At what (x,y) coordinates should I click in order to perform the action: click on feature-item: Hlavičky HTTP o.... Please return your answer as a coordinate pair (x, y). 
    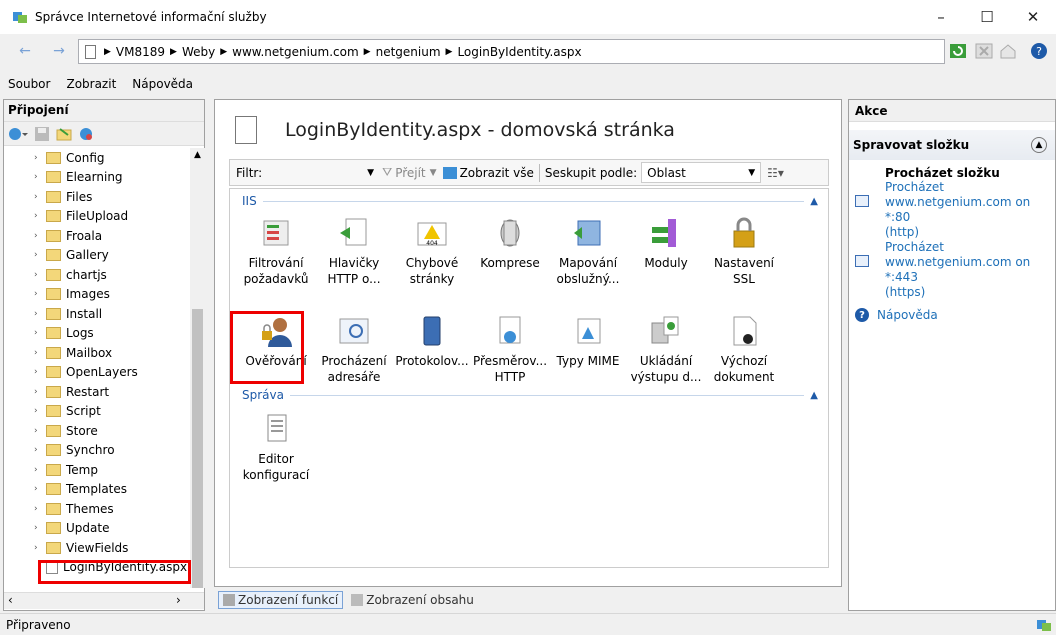
    Looking at the image, I should click on (354, 251).